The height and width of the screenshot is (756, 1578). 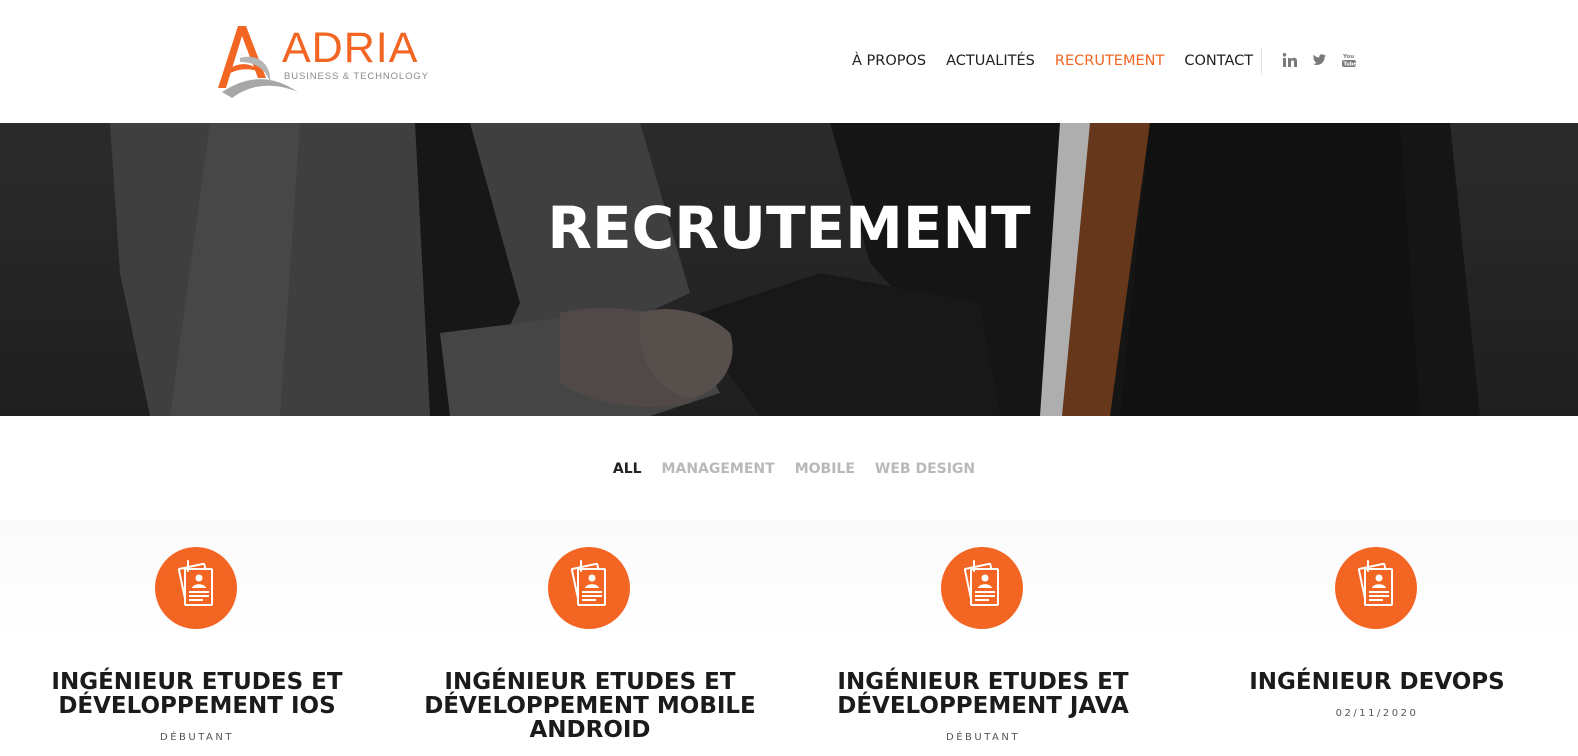 What do you see at coordinates (889, 61) in the screenshot?
I see `nav-item-a-propos: À PROPOS` at bounding box center [889, 61].